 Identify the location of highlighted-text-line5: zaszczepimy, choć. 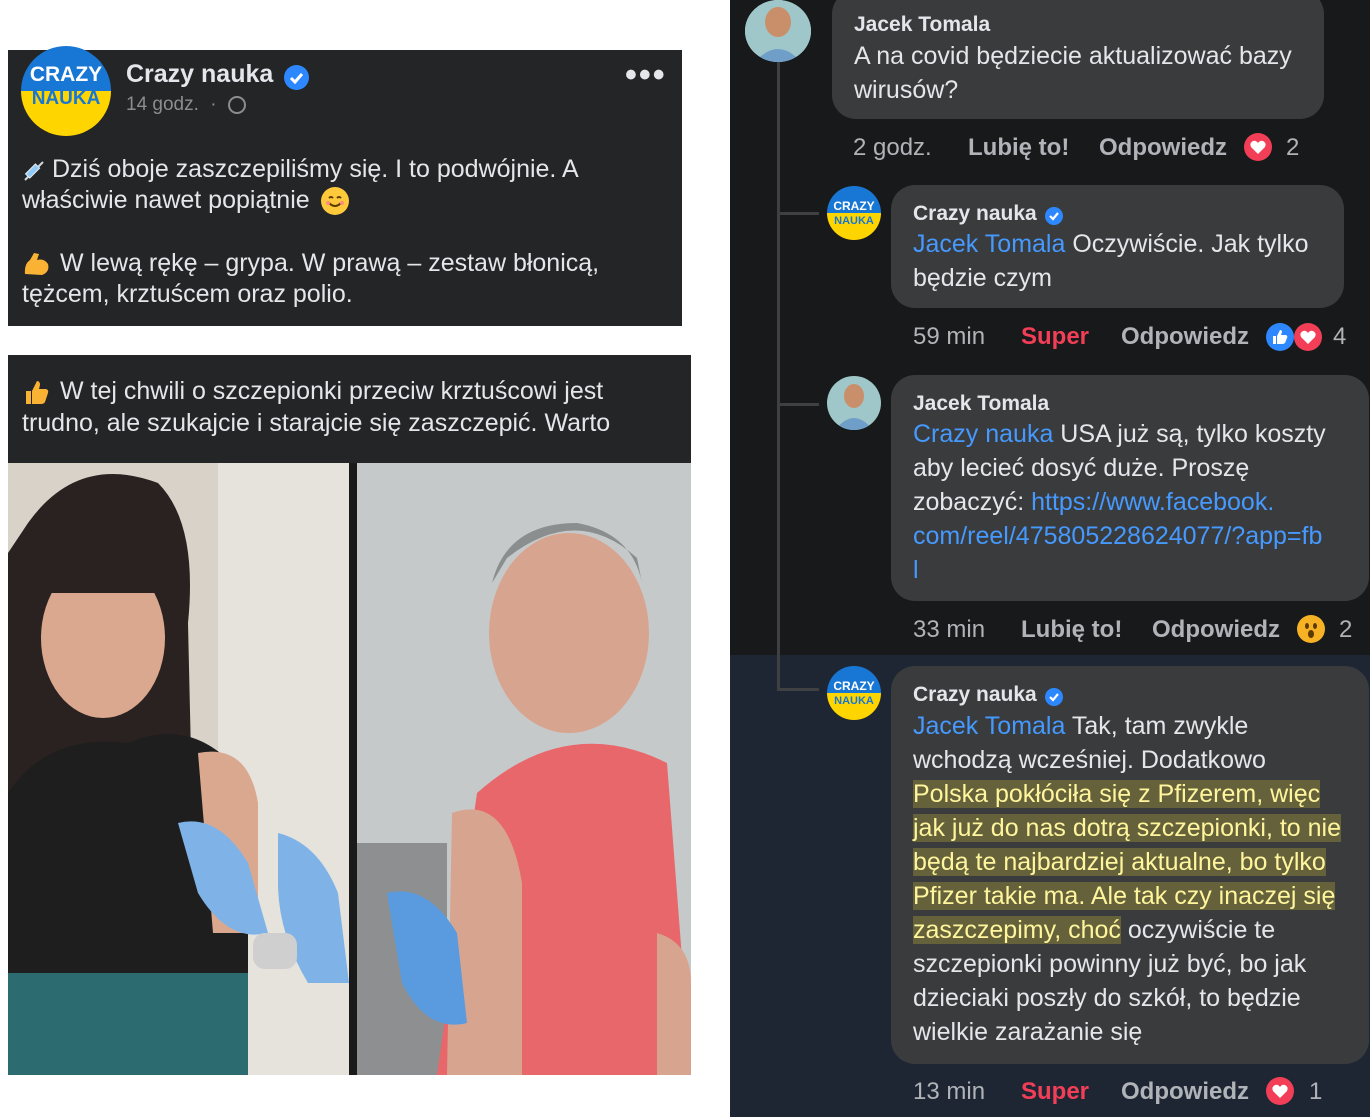
(1017, 930).